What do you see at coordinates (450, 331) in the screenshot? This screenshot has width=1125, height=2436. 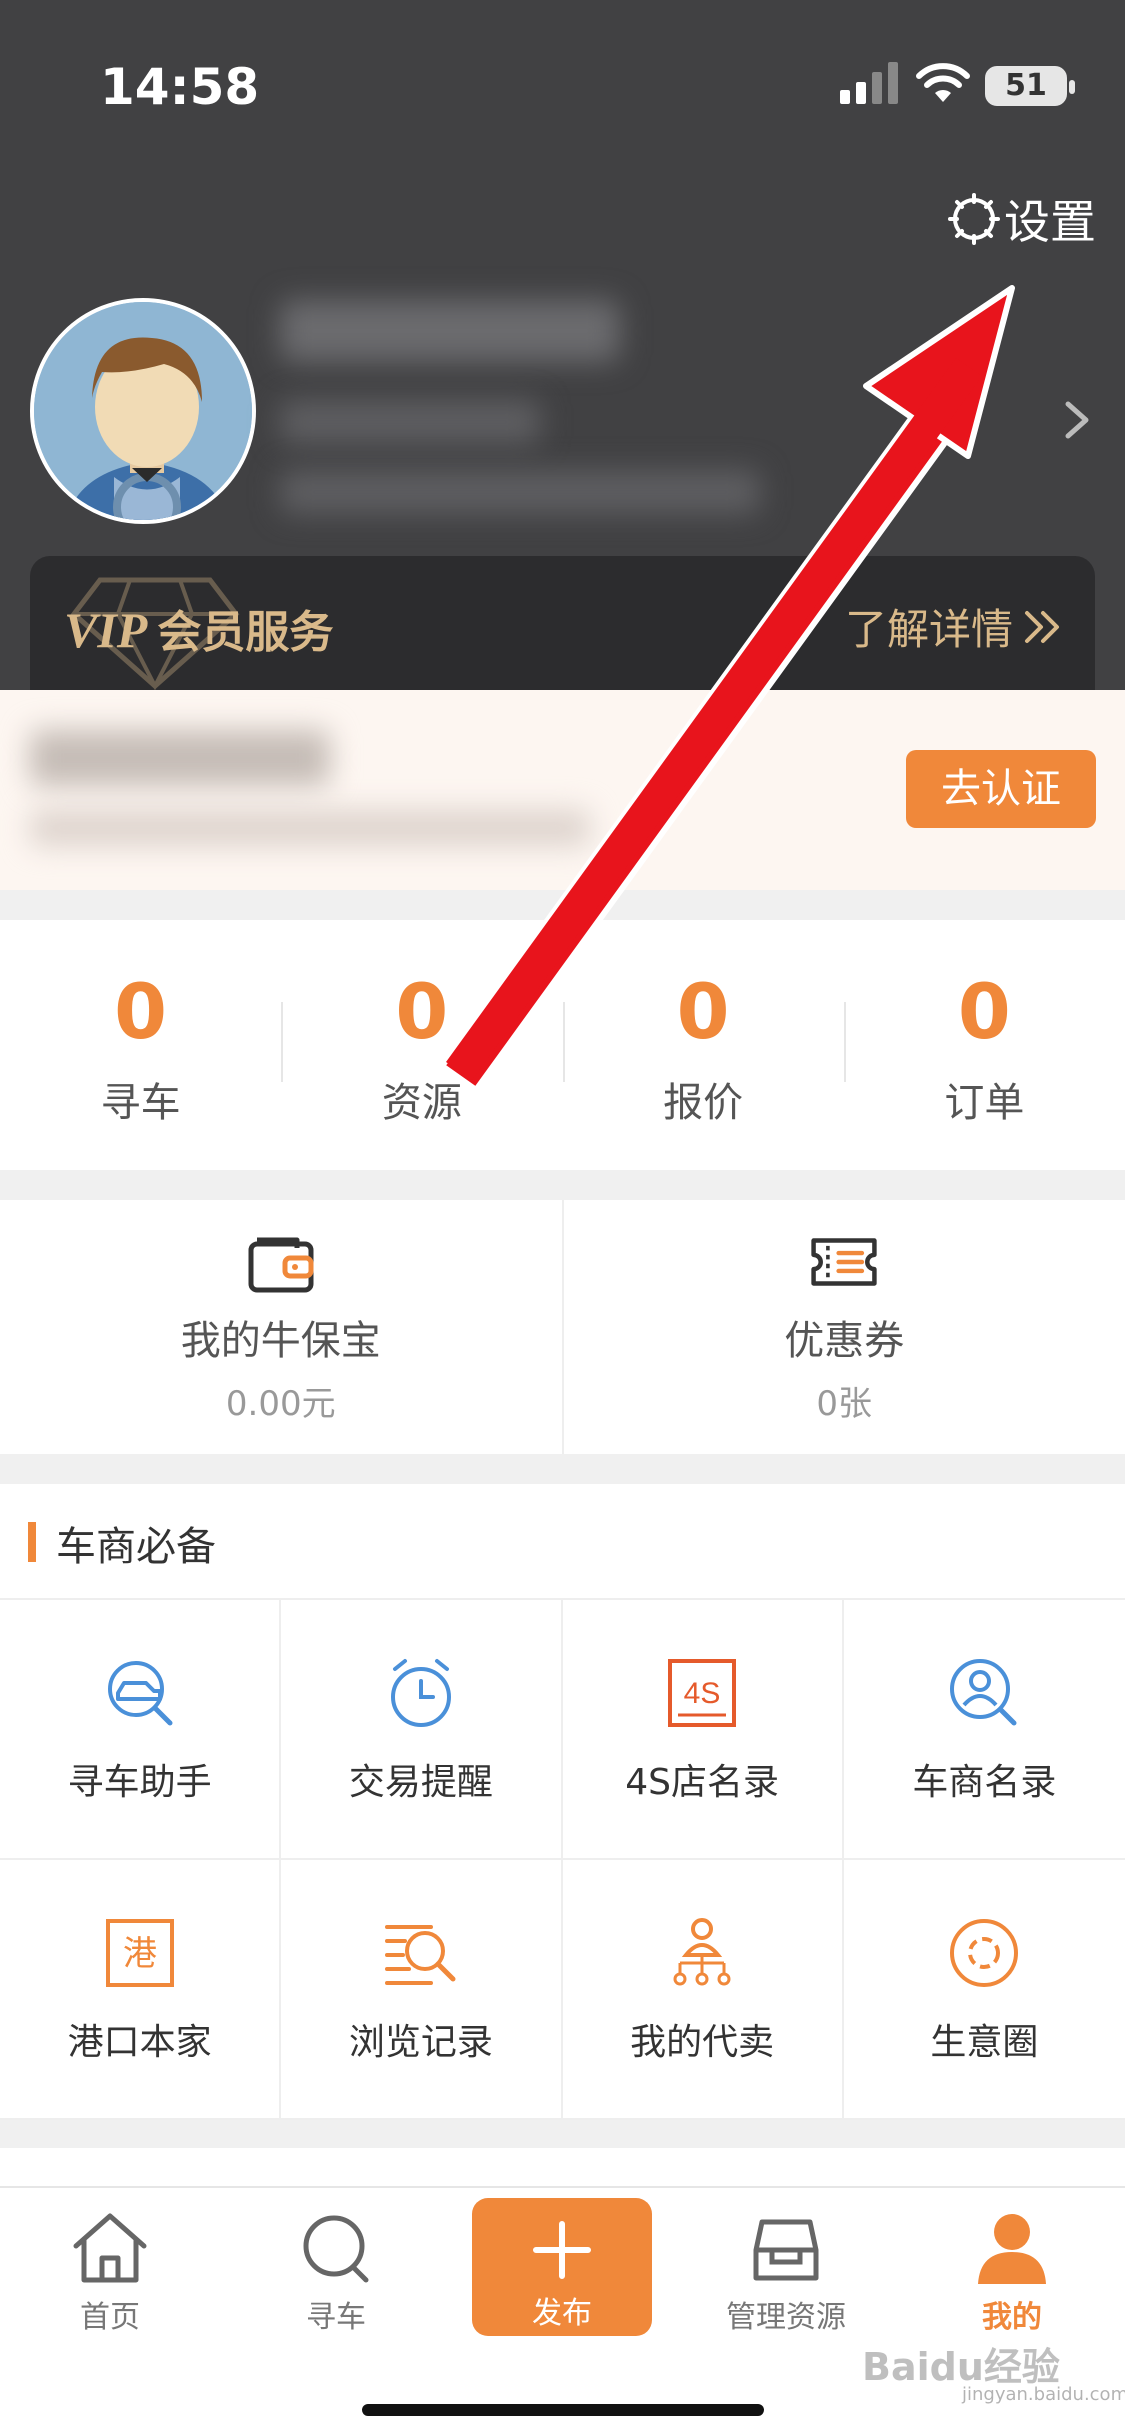 I see `blurred-username` at bounding box center [450, 331].